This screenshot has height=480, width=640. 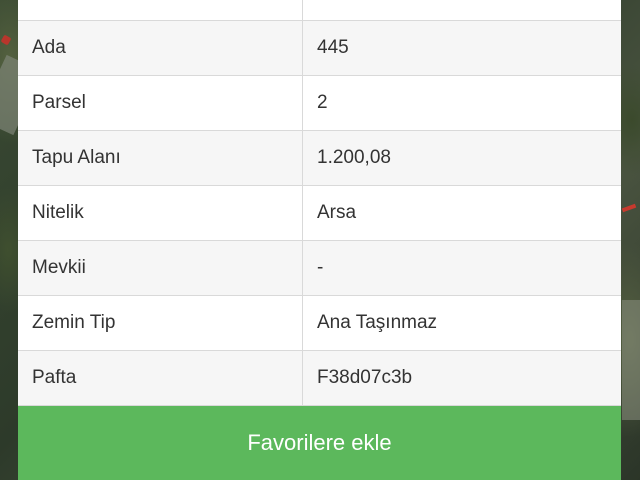 What do you see at coordinates (160, 378) in the screenshot?
I see `row-label: Pafta` at bounding box center [160, 378].